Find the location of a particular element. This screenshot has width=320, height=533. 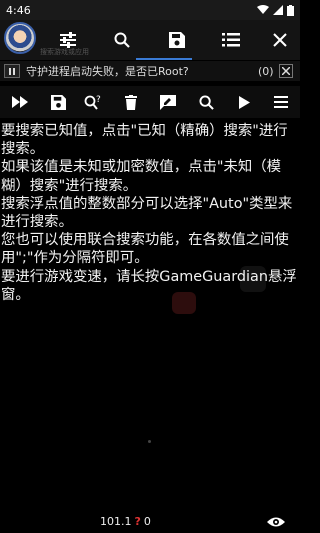

fuzzy-search-icon: ? is located at coordinates (92, 102).